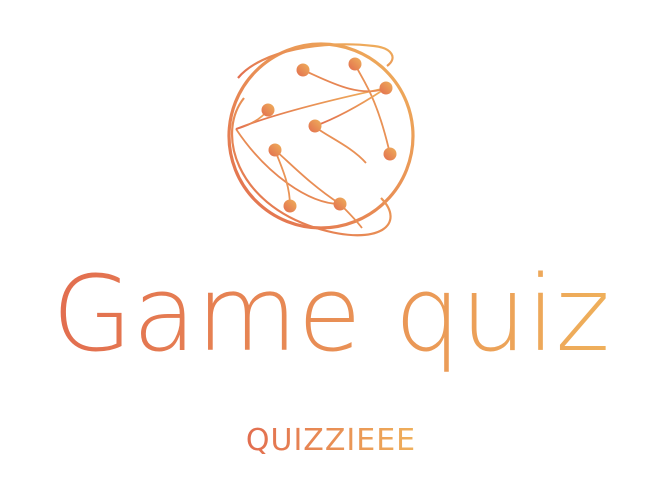  Describe the element at coordinates (321, 138) in the screenshot. I see `network-globe-icon` at that location.